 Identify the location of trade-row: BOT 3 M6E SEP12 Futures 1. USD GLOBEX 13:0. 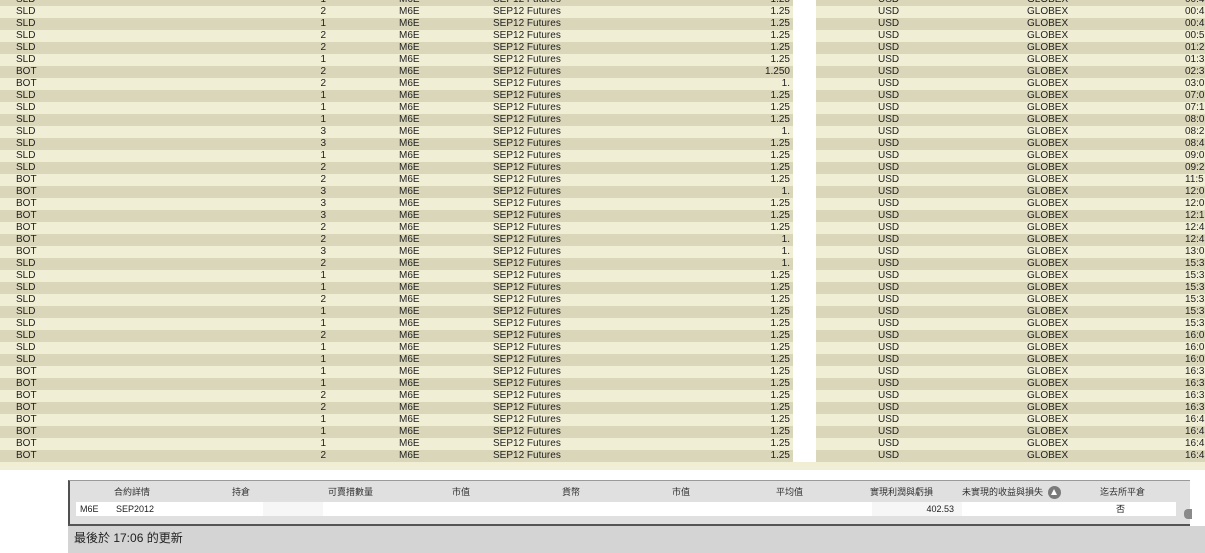
(602, 252).